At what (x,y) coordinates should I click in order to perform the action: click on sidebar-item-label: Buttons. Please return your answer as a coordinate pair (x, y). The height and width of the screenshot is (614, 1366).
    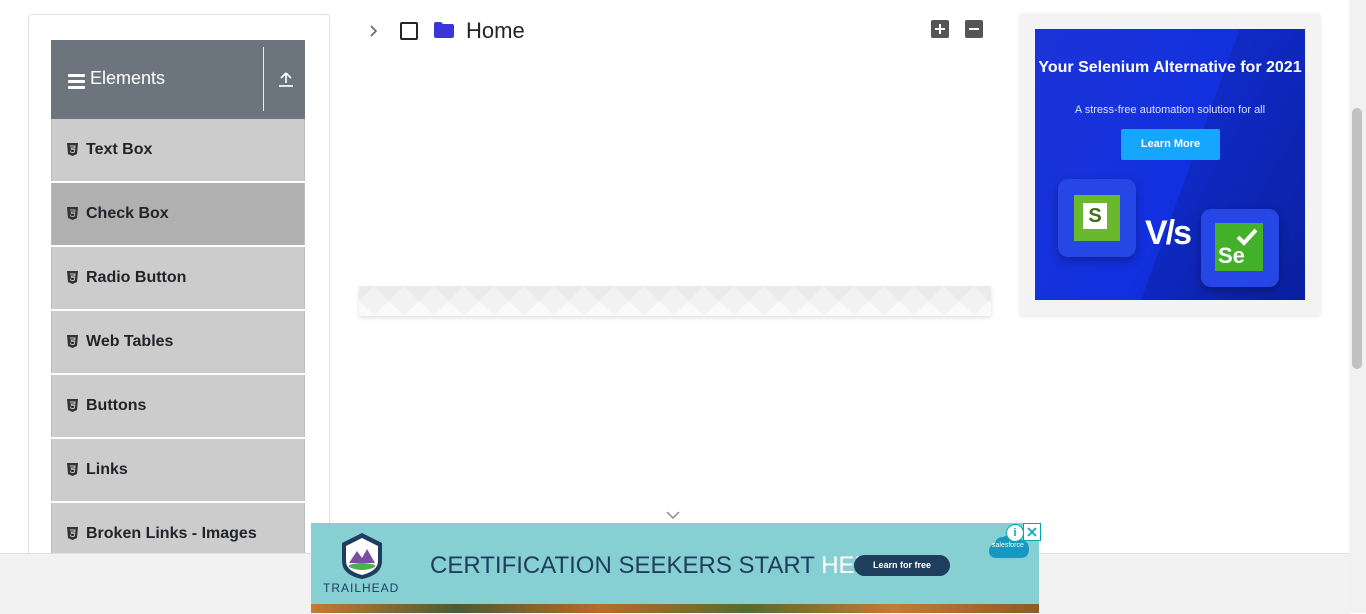
    Looking at the image, I should click on (116, 405).